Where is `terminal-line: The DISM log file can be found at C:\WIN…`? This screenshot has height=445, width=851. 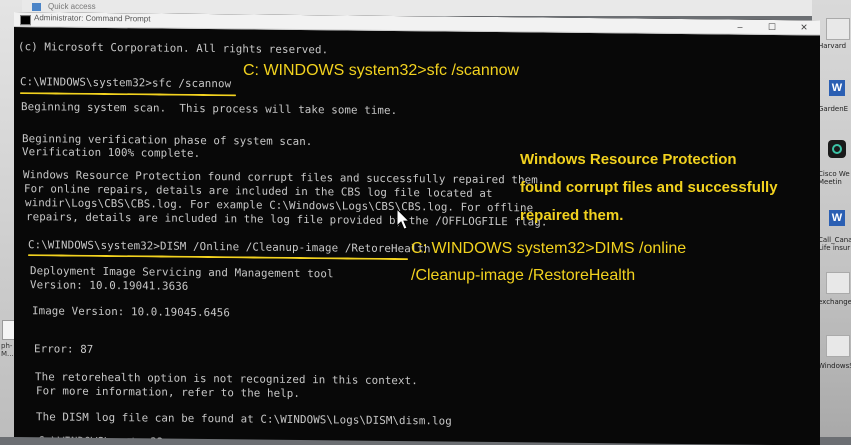
terminal-line: The DISM log file can be found at C:\WIN… is located at coordinates (244, 419).